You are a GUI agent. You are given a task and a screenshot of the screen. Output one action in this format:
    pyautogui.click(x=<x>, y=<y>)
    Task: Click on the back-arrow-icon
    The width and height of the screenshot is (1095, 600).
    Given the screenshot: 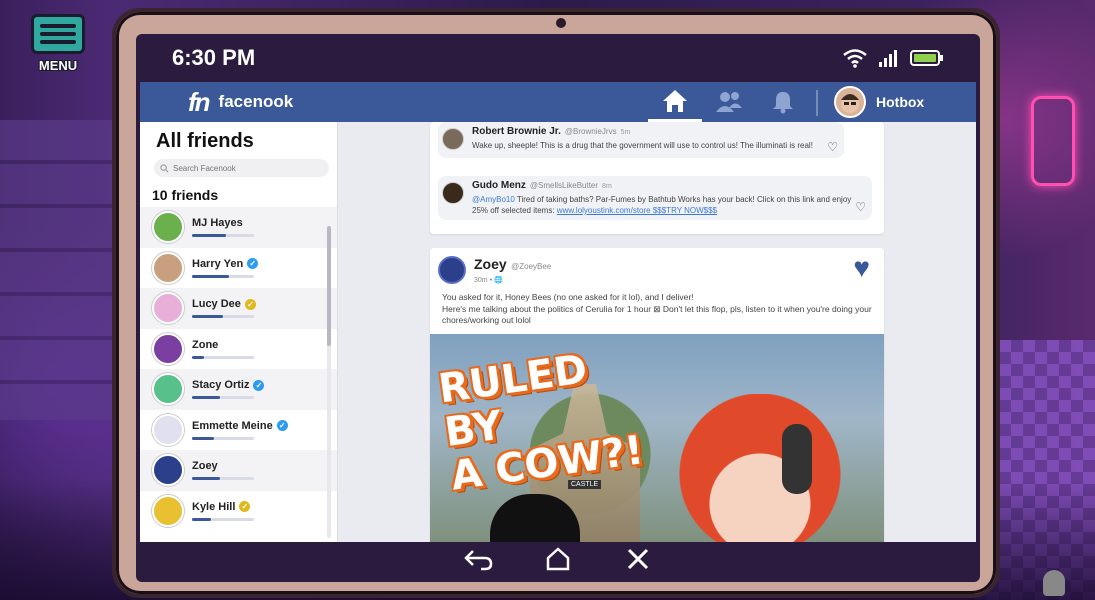 What is the action you would take?
    pyautogui.click(x=478, y=559)
    